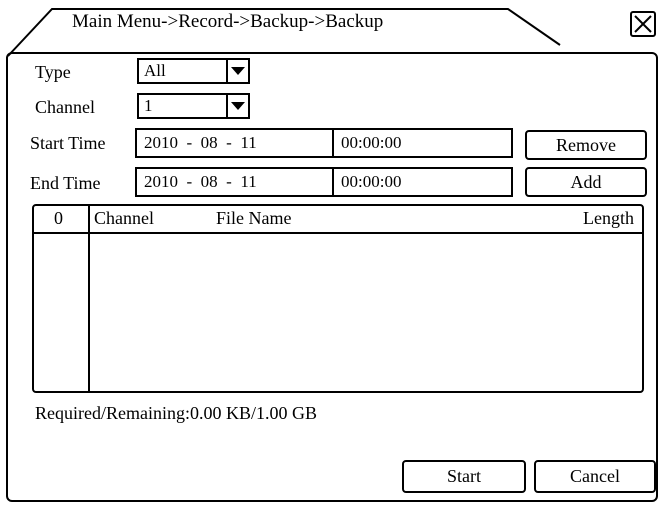 The height and width of the screenshot is (509, 667). Describe the element at coordinates (253, 218) in the screenshot. I see `column-header-file-name: File Name` at that location.